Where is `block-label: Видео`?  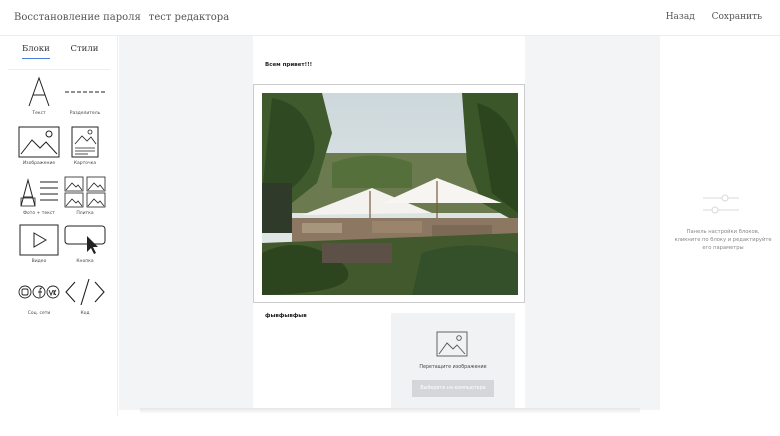 block-label: Видео is located at coordinates (39, 261).